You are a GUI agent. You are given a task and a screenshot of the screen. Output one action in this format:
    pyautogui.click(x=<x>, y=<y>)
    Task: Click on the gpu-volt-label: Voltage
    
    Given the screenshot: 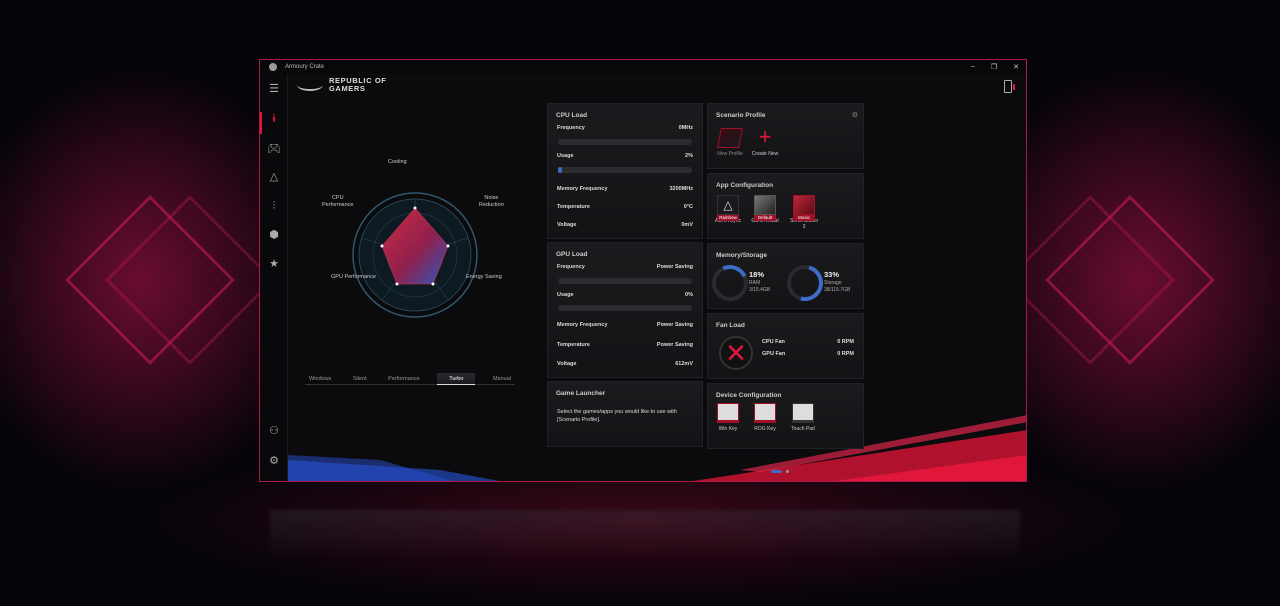 What is the action you would take?
    pyautogui.click(x=567, y=364)
    